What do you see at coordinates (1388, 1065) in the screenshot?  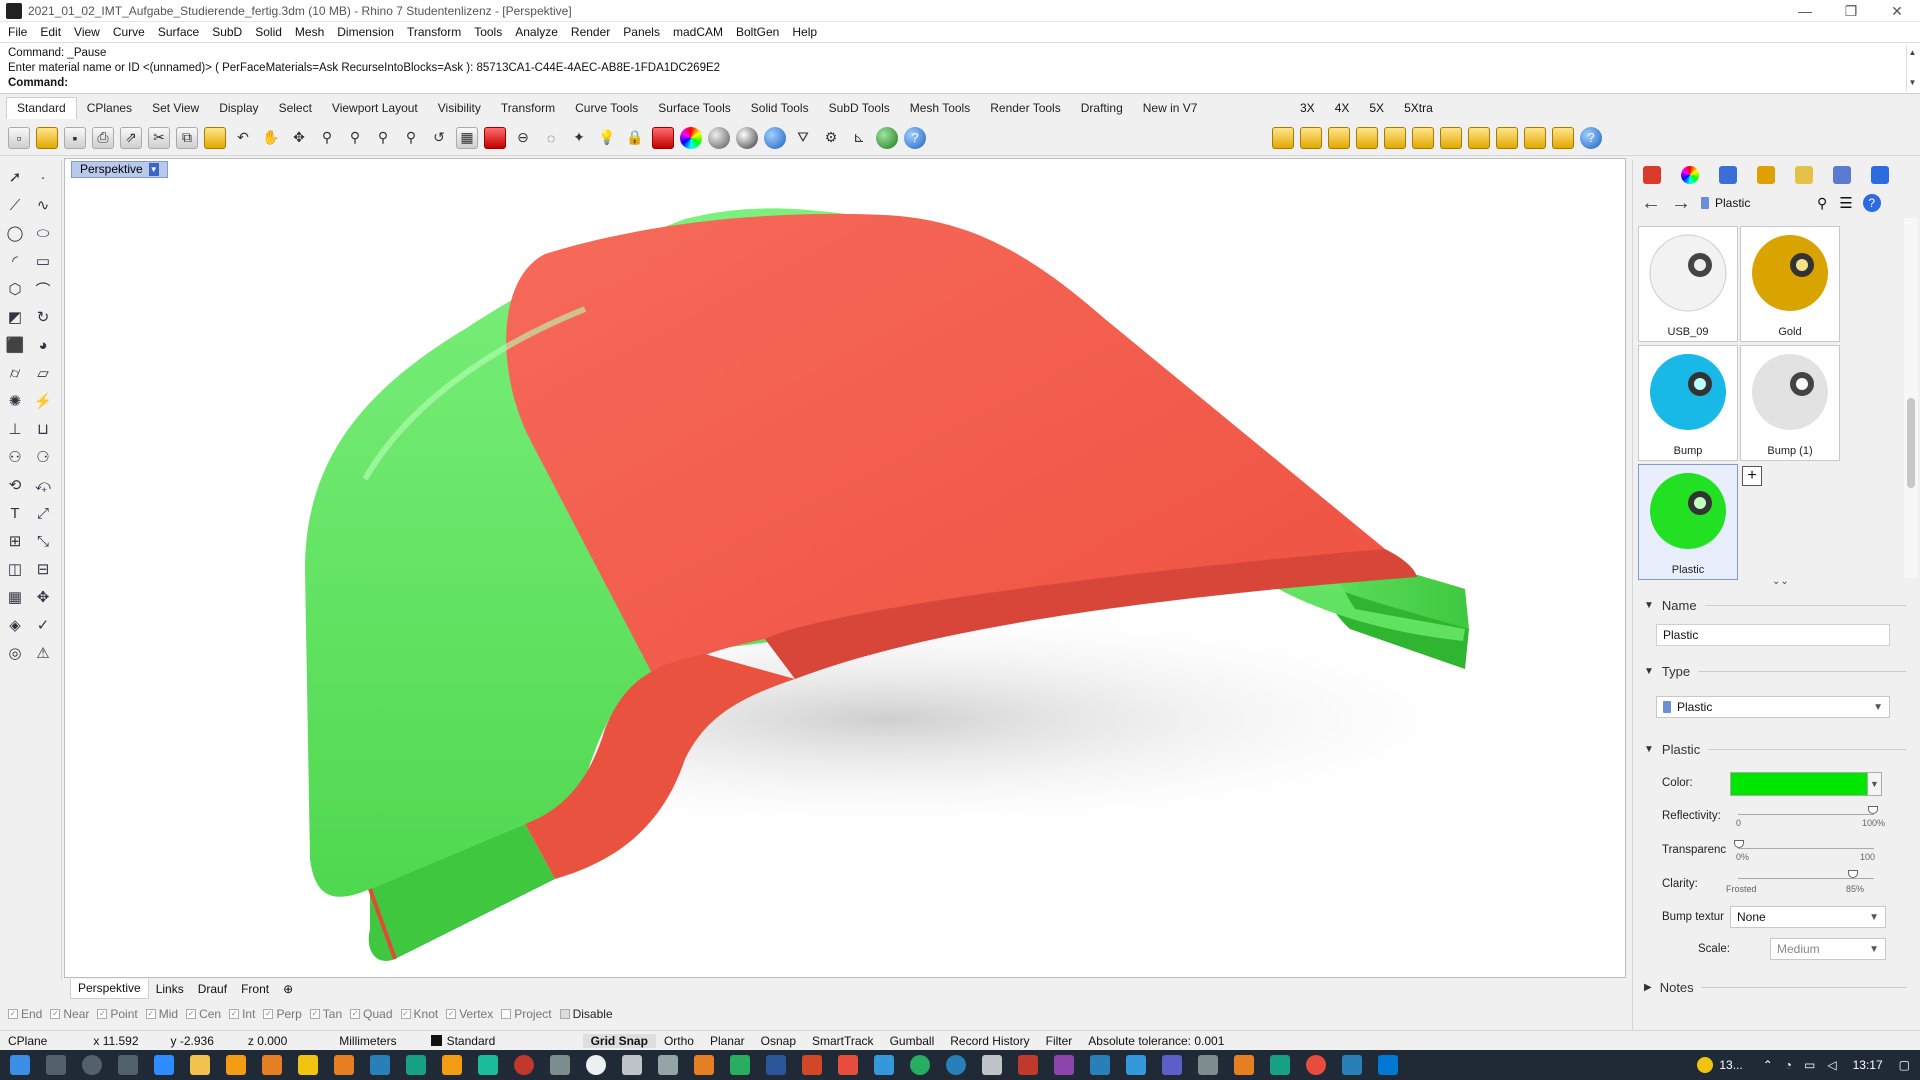 I see `onedrive-icon` at bounding box center [1388, 1065].